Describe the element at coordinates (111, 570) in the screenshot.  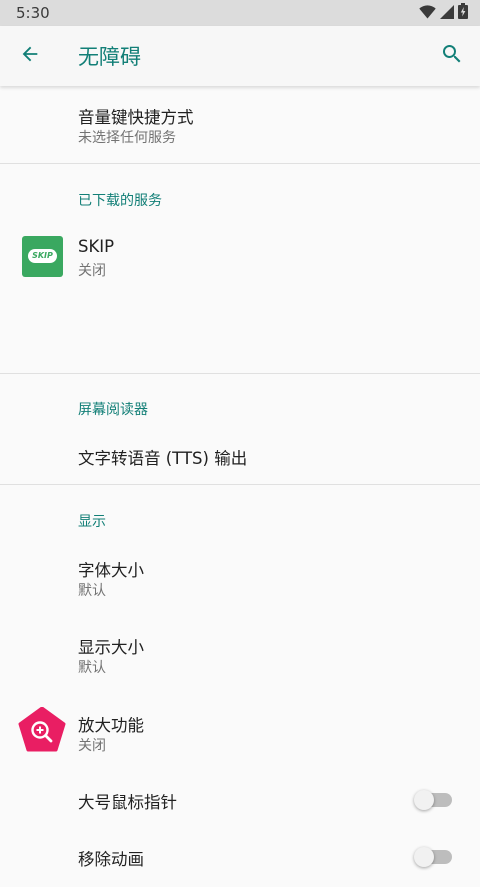
I see `font-size-title: 字体大小` at that location.